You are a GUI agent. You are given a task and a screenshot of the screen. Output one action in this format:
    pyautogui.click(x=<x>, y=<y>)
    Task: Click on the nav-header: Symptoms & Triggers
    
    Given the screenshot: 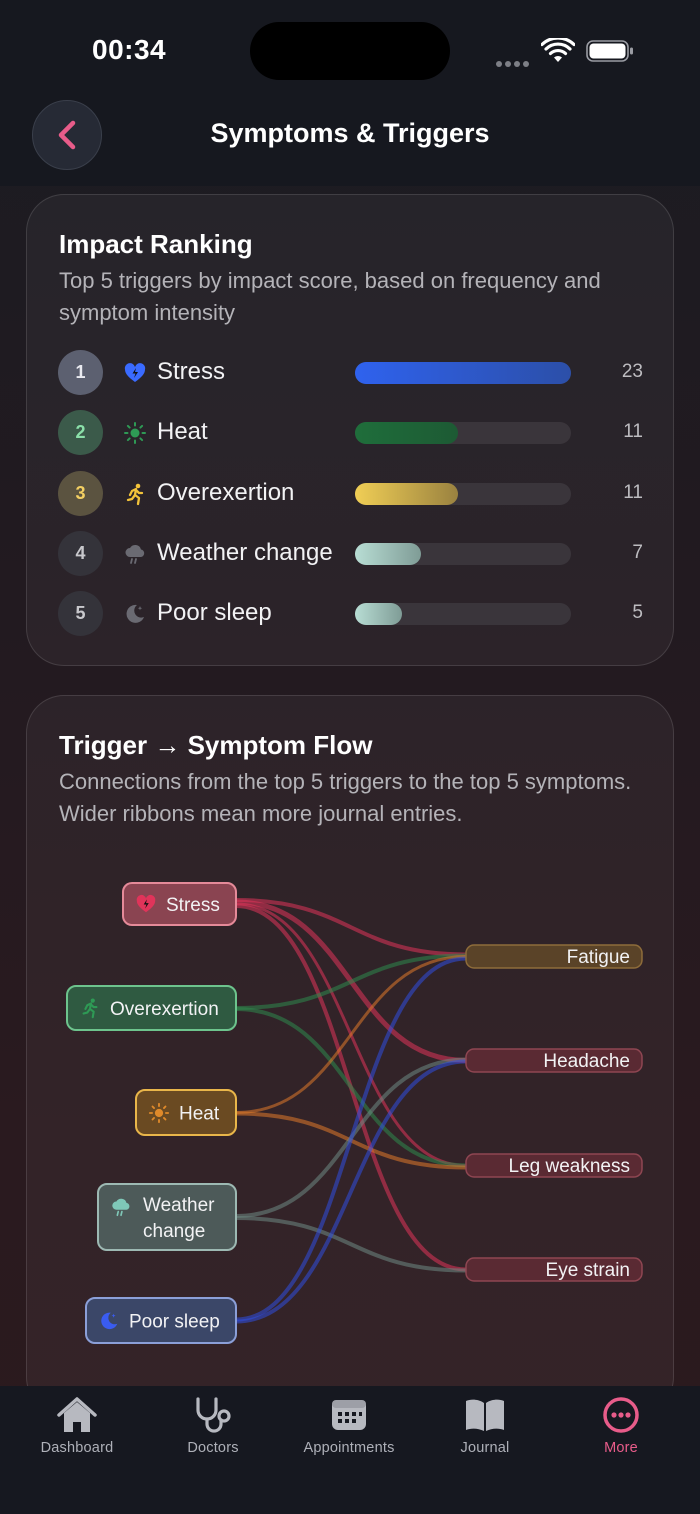 What is the action you would take?
    pyautogui.click(x=350, y=141)
    